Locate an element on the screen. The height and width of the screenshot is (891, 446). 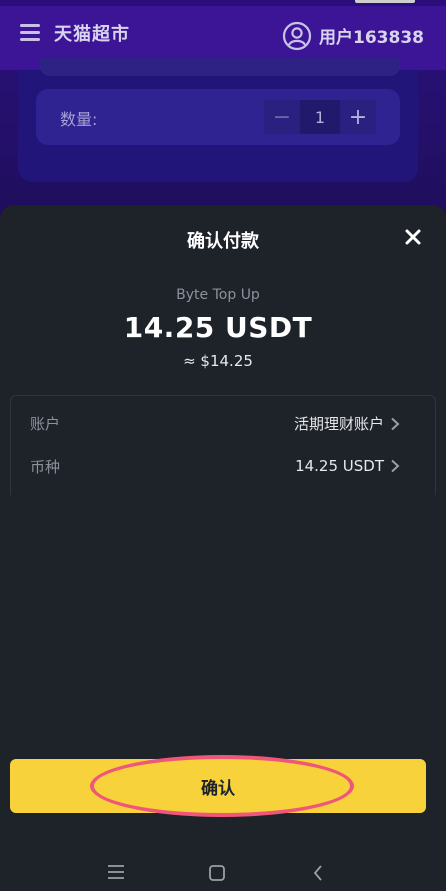
currency-row-label: 币种 is located at coordinates (45, 467).